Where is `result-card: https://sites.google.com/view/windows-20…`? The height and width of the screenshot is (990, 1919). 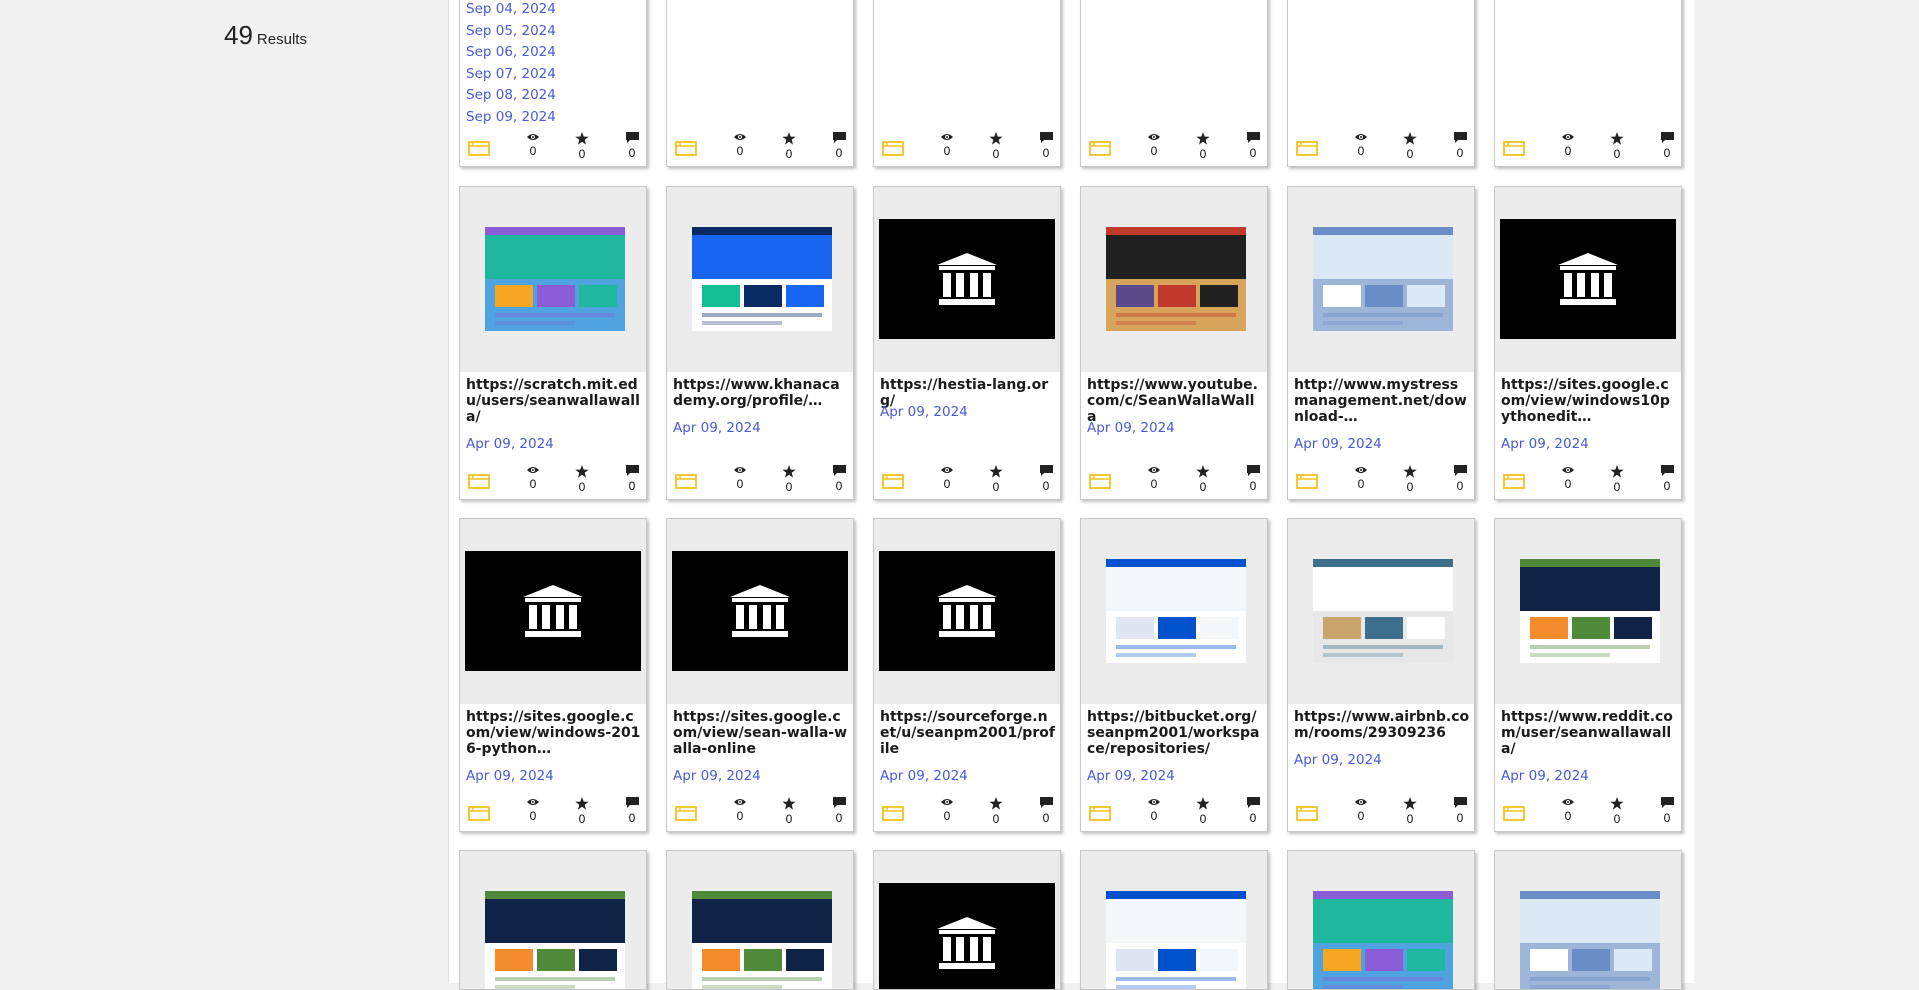
result-card: https://sites.google.com/view/windows-20… is located at coordinates (553, 675).